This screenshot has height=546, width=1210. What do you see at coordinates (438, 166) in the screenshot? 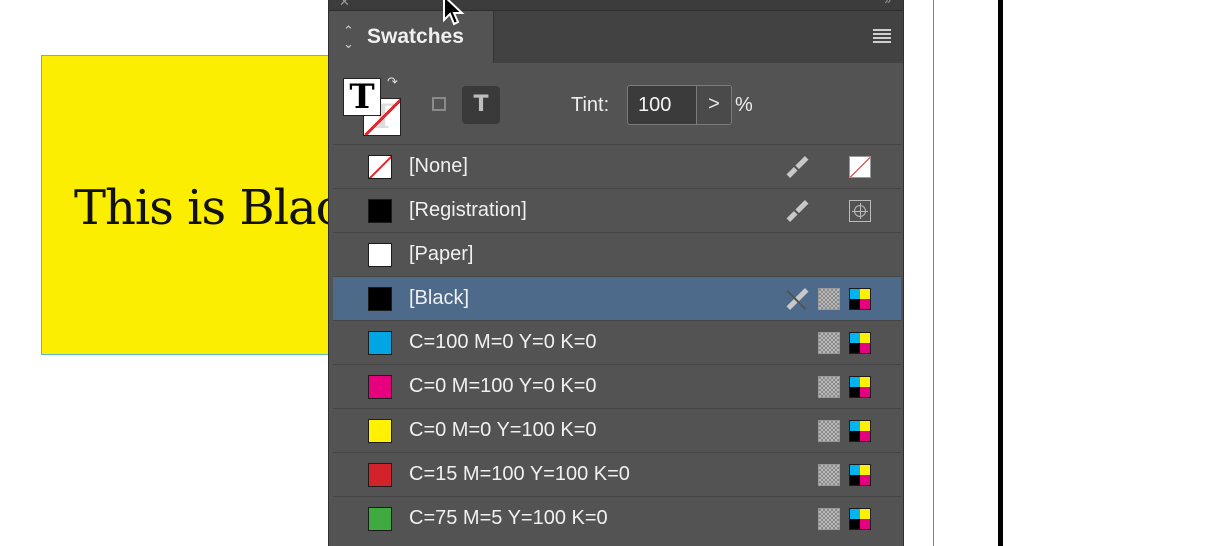
I see `swatch-name: [None]` at bounding box center [438, 166].